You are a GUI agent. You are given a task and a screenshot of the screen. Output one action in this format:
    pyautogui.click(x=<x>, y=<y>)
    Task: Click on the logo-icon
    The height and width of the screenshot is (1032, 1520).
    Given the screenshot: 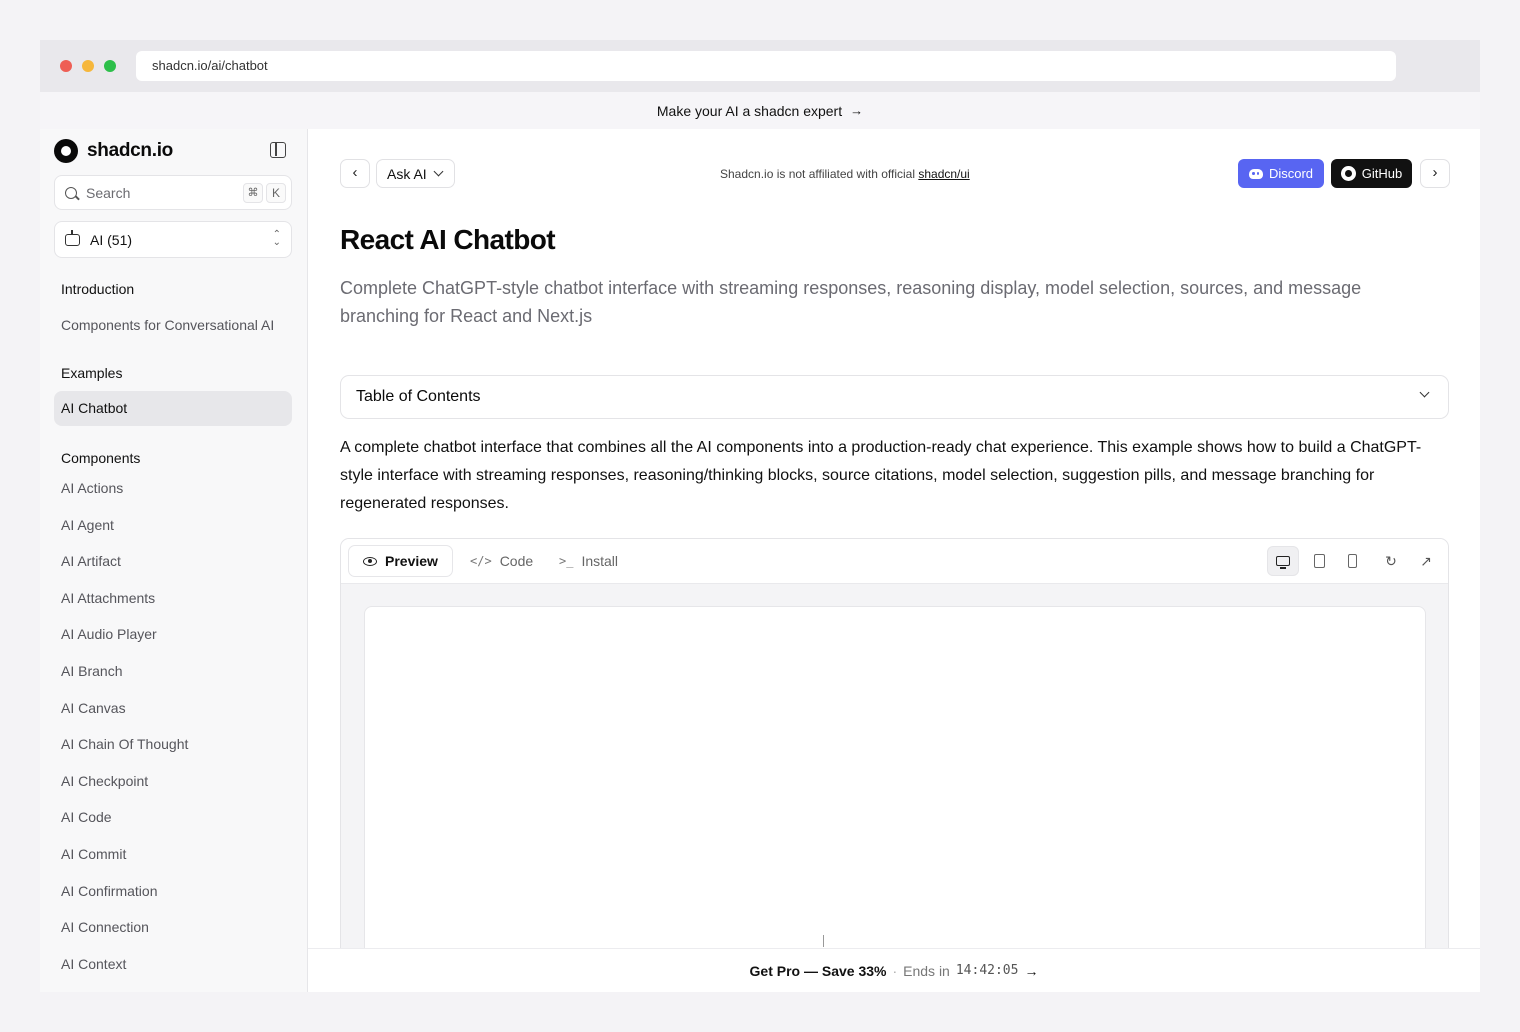 What is the action you would take?
    pyautogui.click(x=66, y=151)
    